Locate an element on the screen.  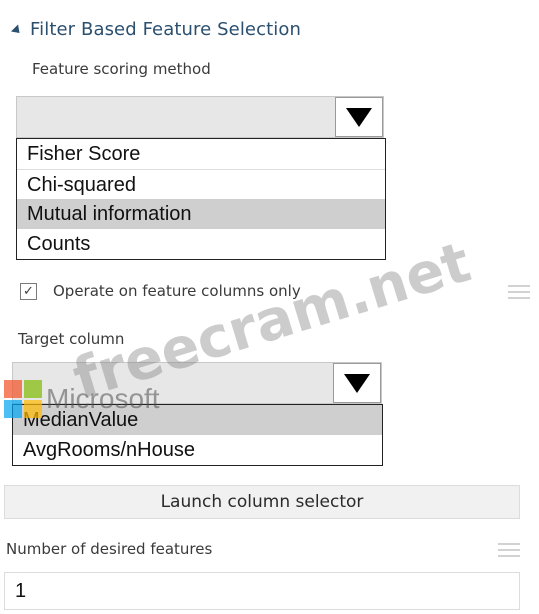
option-avg-rooms: AvgRooms/nHouse is located at coordinates (197, 450).